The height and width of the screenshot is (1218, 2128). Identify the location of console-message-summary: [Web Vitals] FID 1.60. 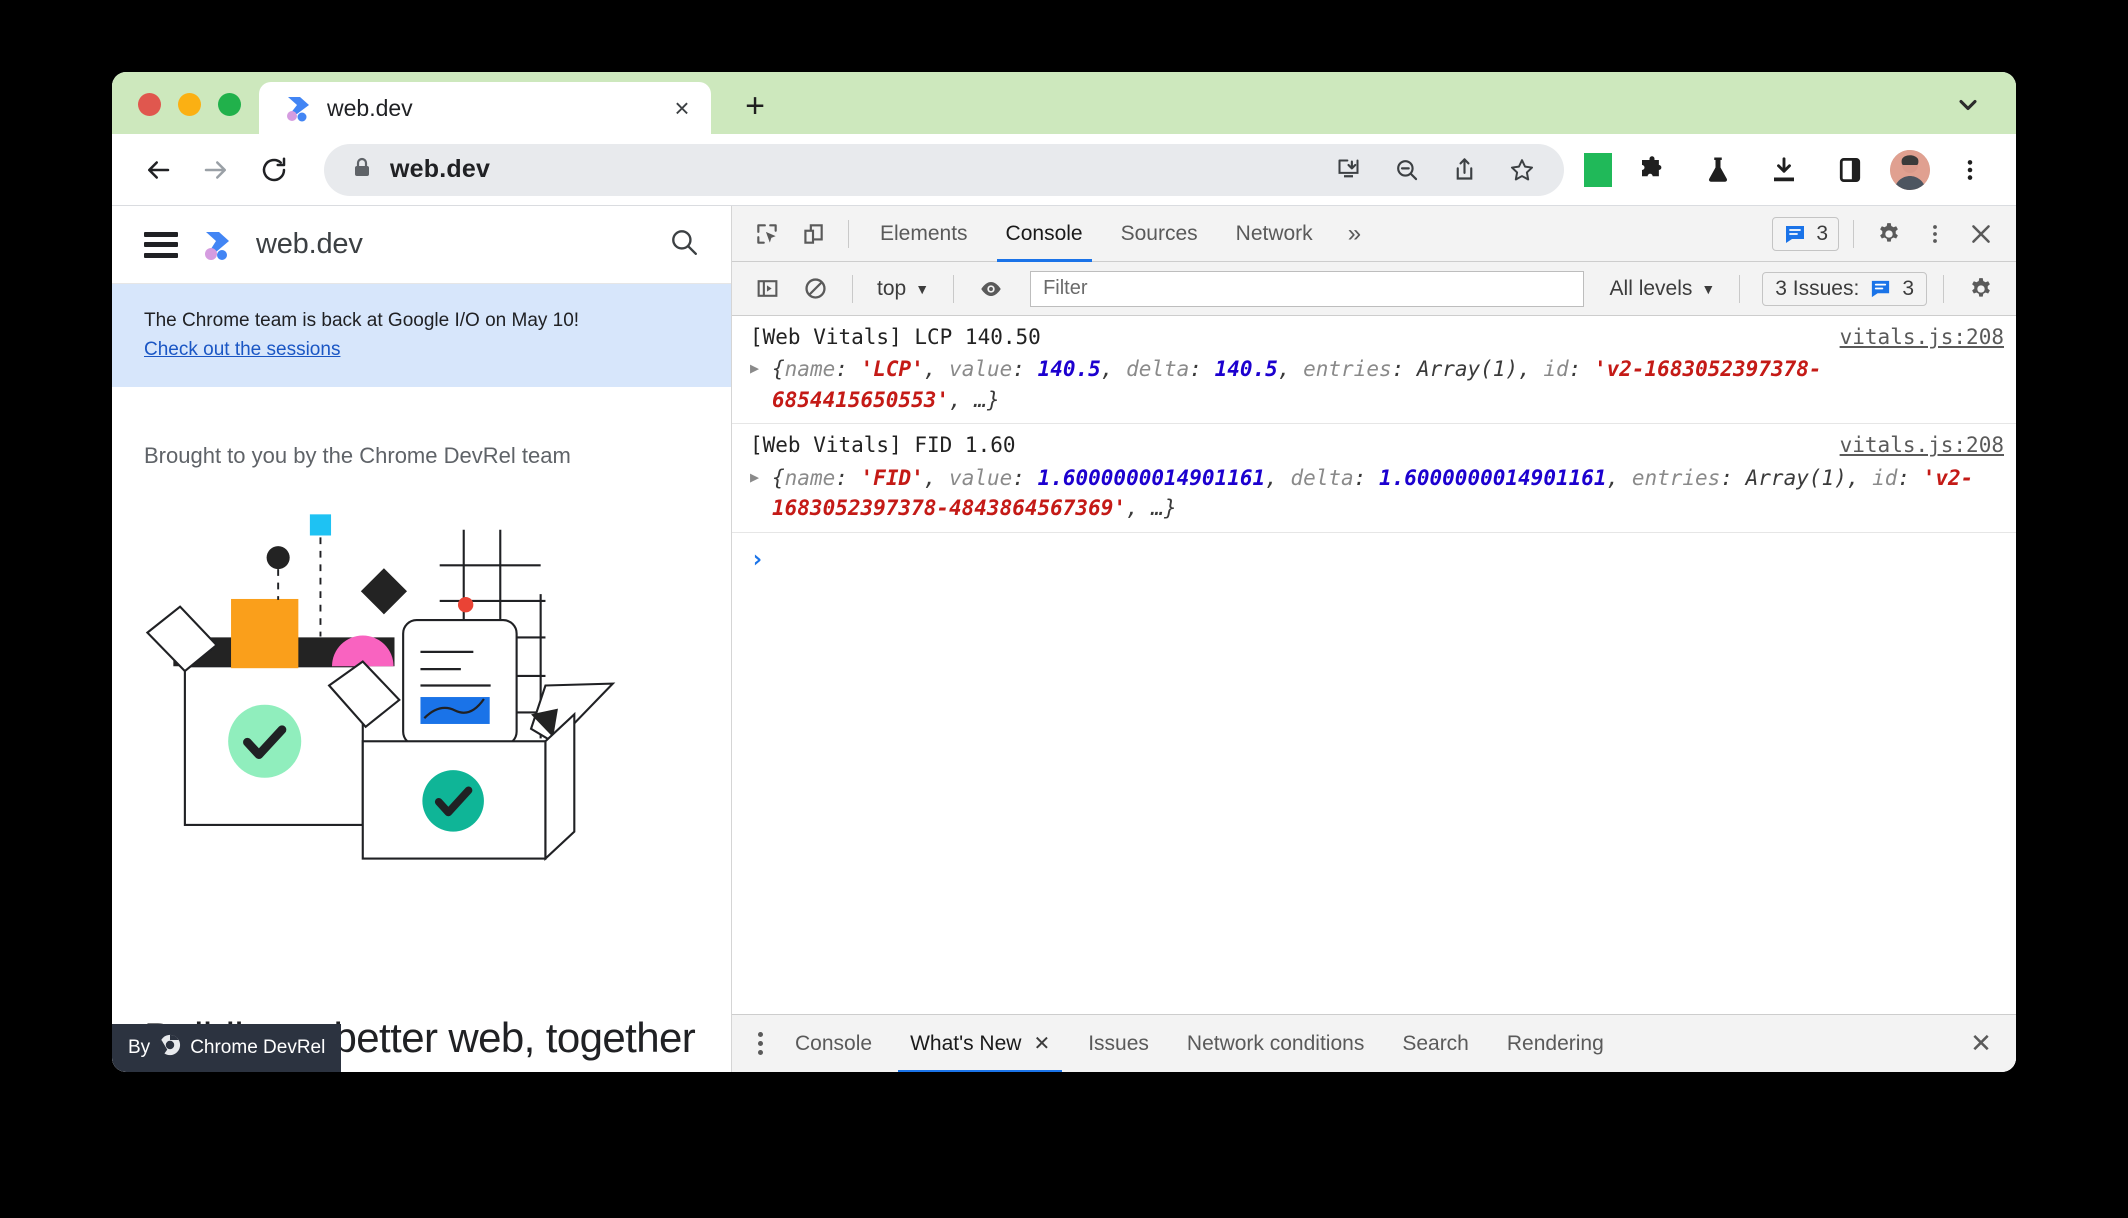
(883, 445).